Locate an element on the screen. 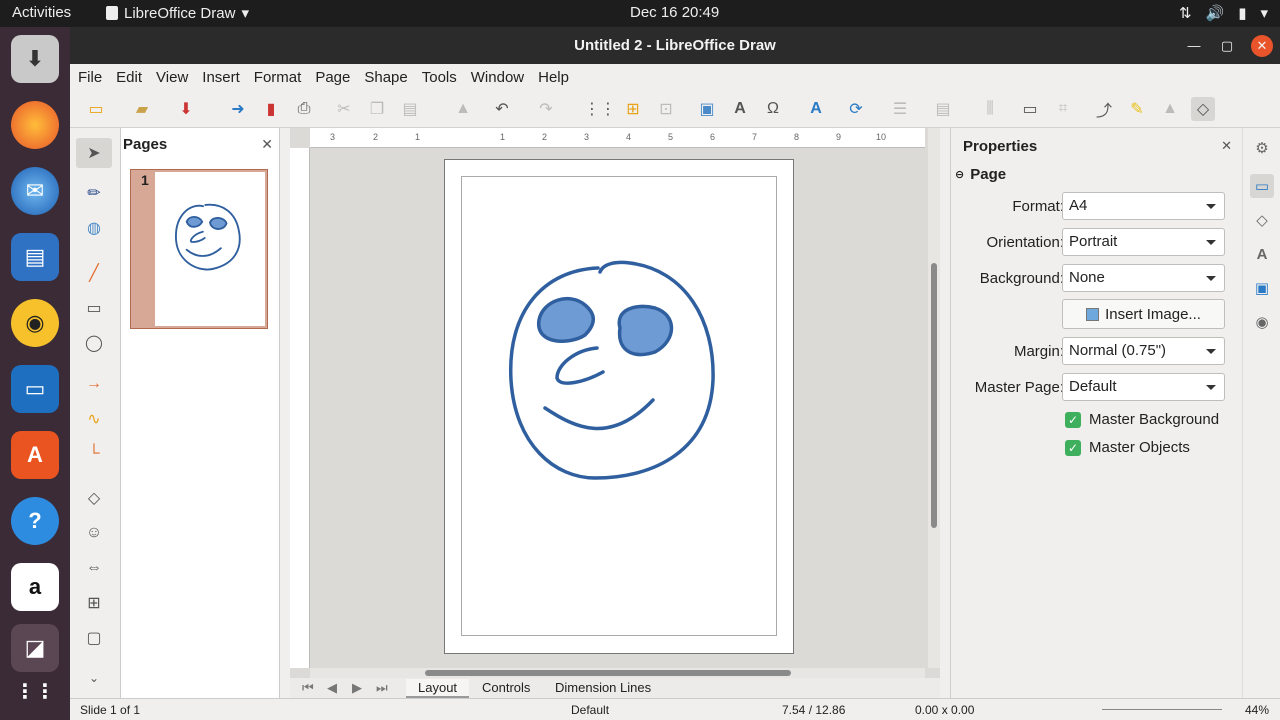 This screenshot has height=720, width=1280. insert-image-icon: ▣ is located at coordinates (707, 109).